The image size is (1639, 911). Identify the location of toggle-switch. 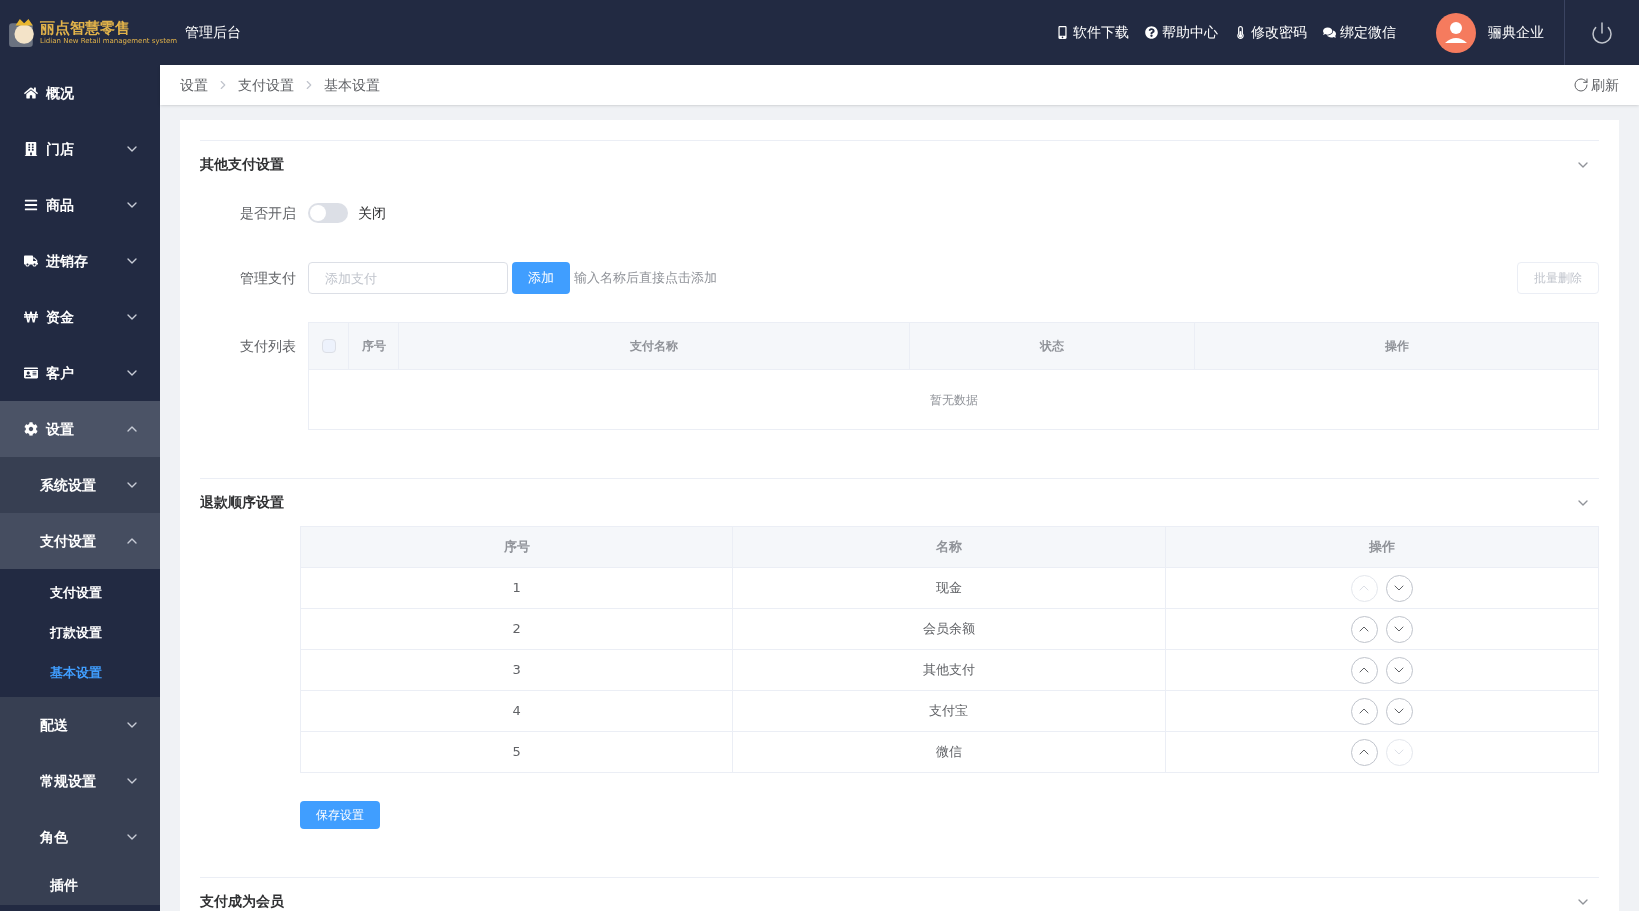
(328, 213).